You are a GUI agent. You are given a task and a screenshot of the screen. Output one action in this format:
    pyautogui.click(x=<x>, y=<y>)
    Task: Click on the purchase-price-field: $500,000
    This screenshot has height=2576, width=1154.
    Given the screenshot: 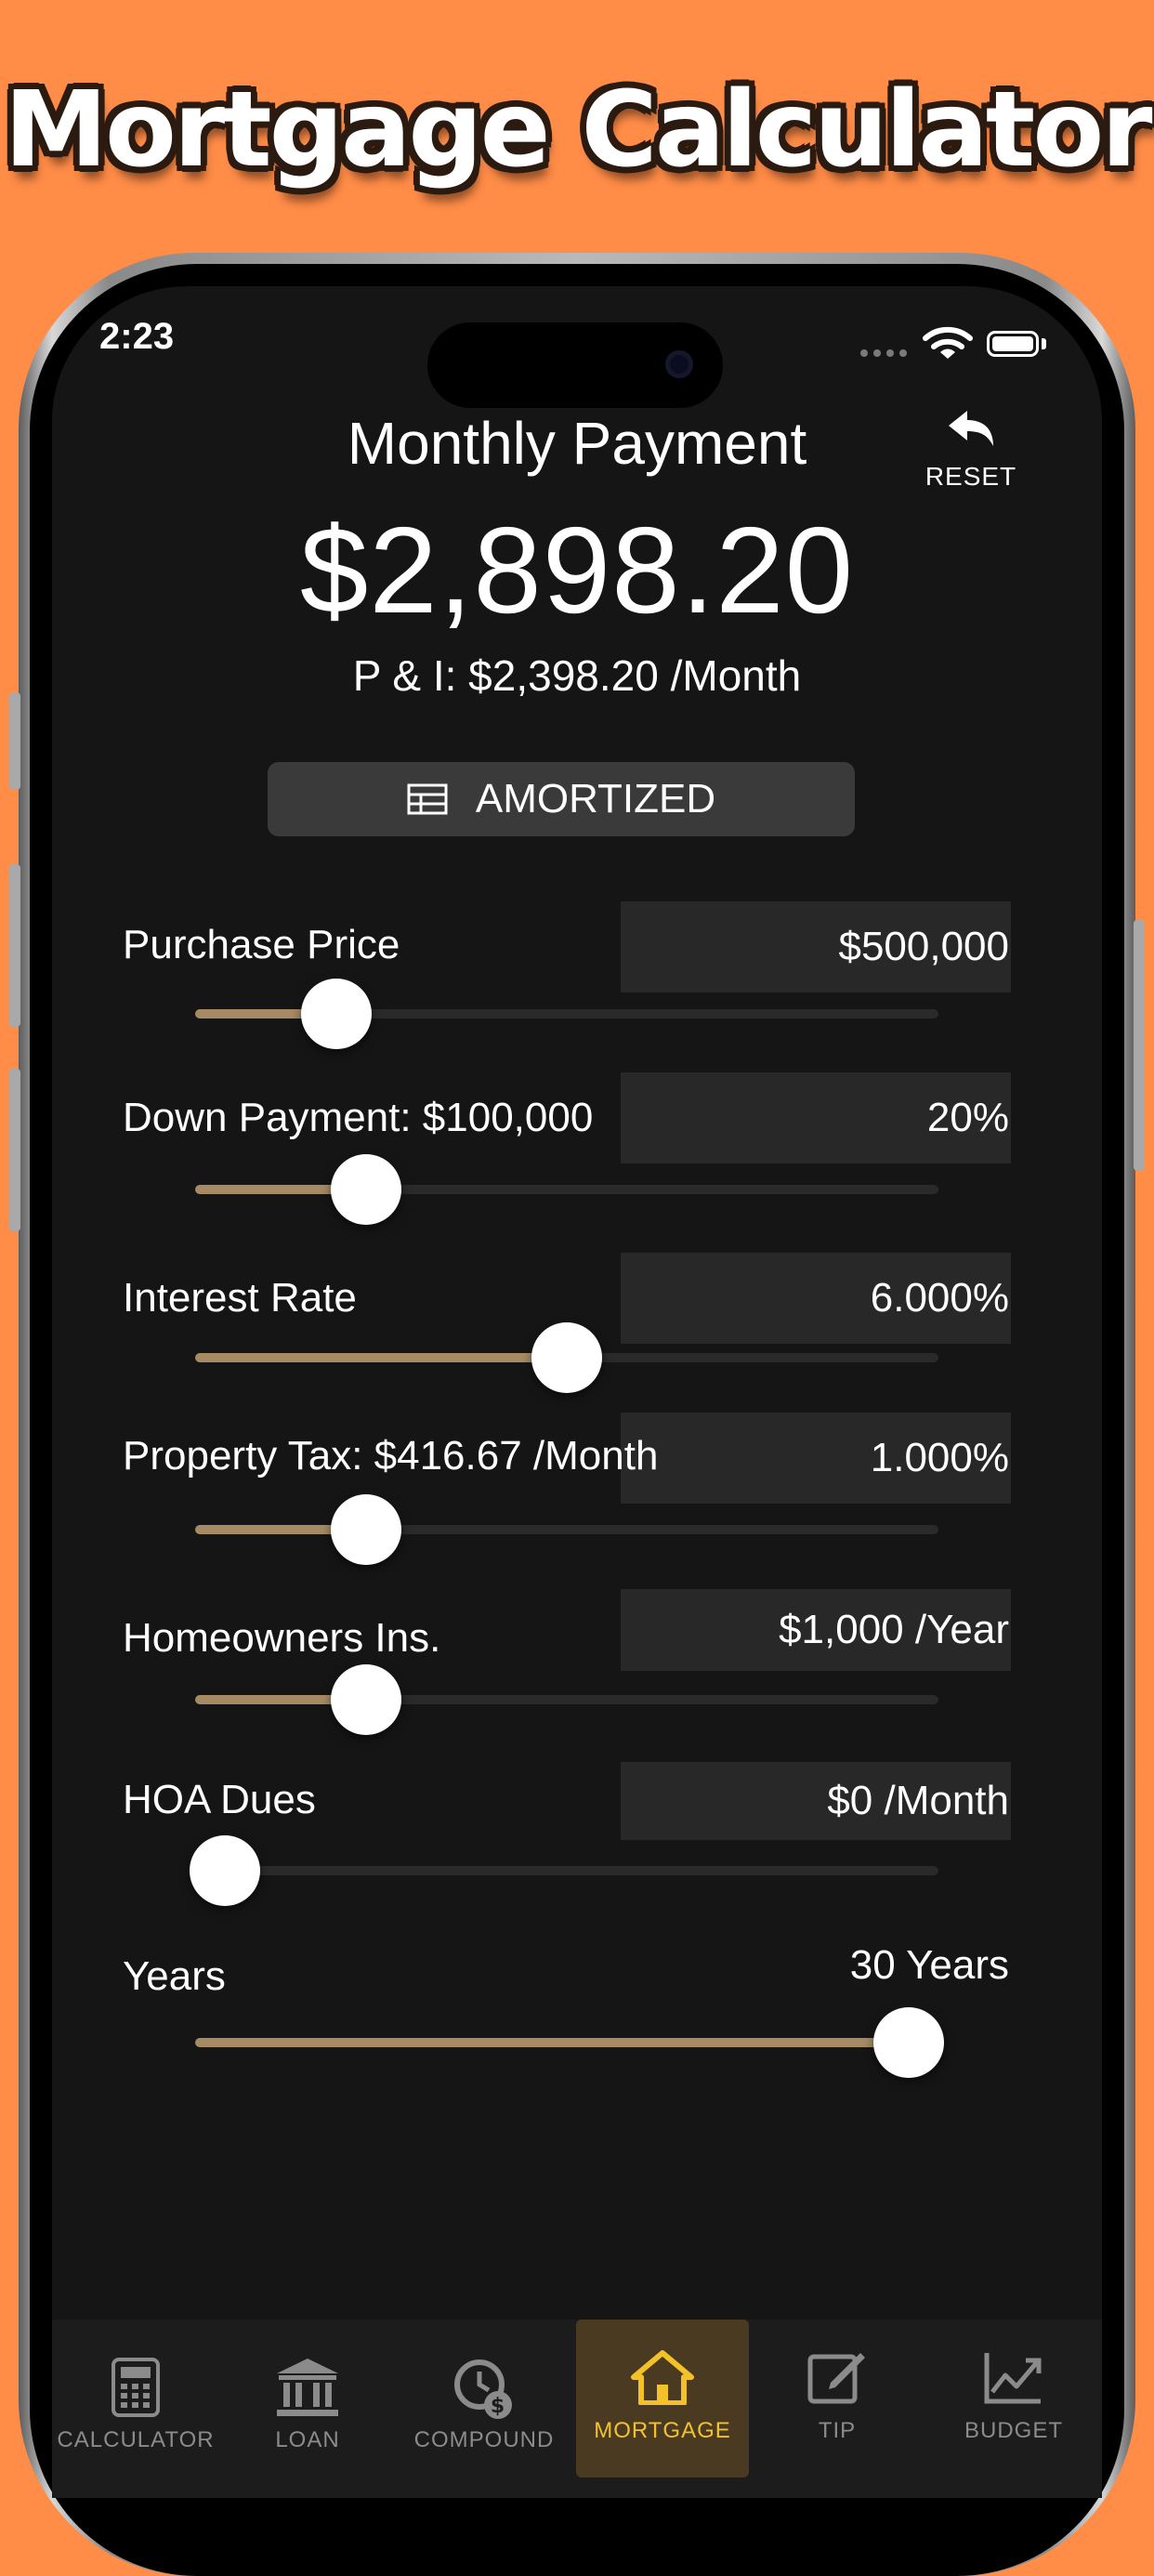 What is the action you would take?
    pyautogui.click(x=816, y=946)
    